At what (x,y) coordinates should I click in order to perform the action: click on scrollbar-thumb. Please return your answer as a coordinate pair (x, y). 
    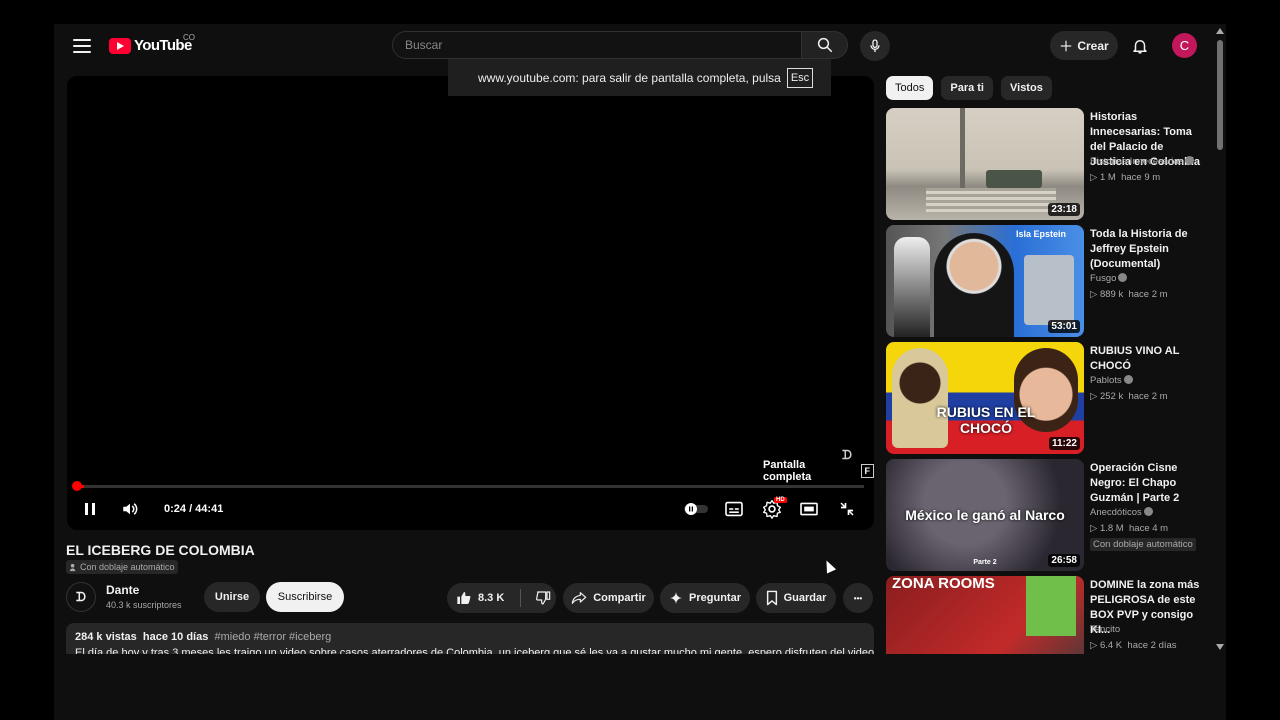
    Looking at the image, I should click on (1220, 95).